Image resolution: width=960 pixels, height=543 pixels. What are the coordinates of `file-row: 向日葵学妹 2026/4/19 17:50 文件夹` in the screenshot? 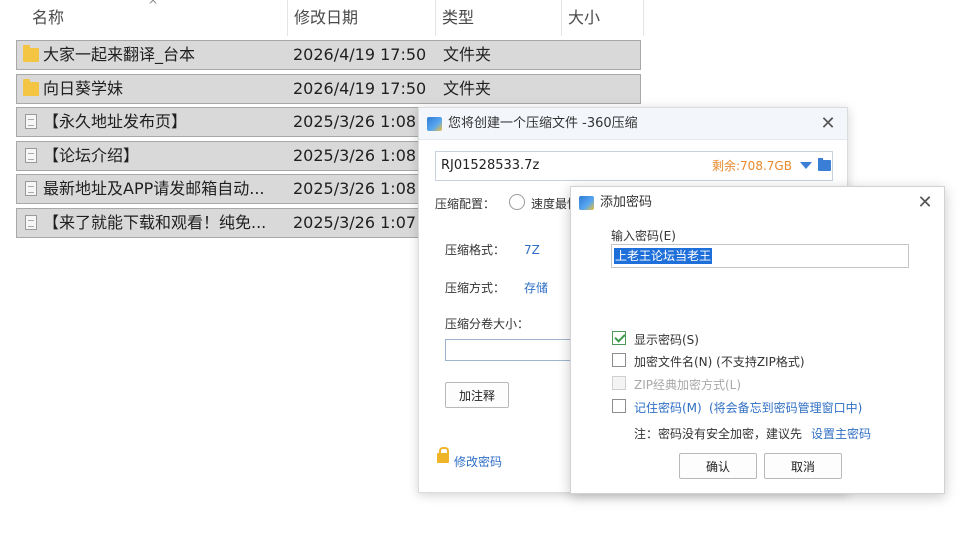 It's located at (328, 88).